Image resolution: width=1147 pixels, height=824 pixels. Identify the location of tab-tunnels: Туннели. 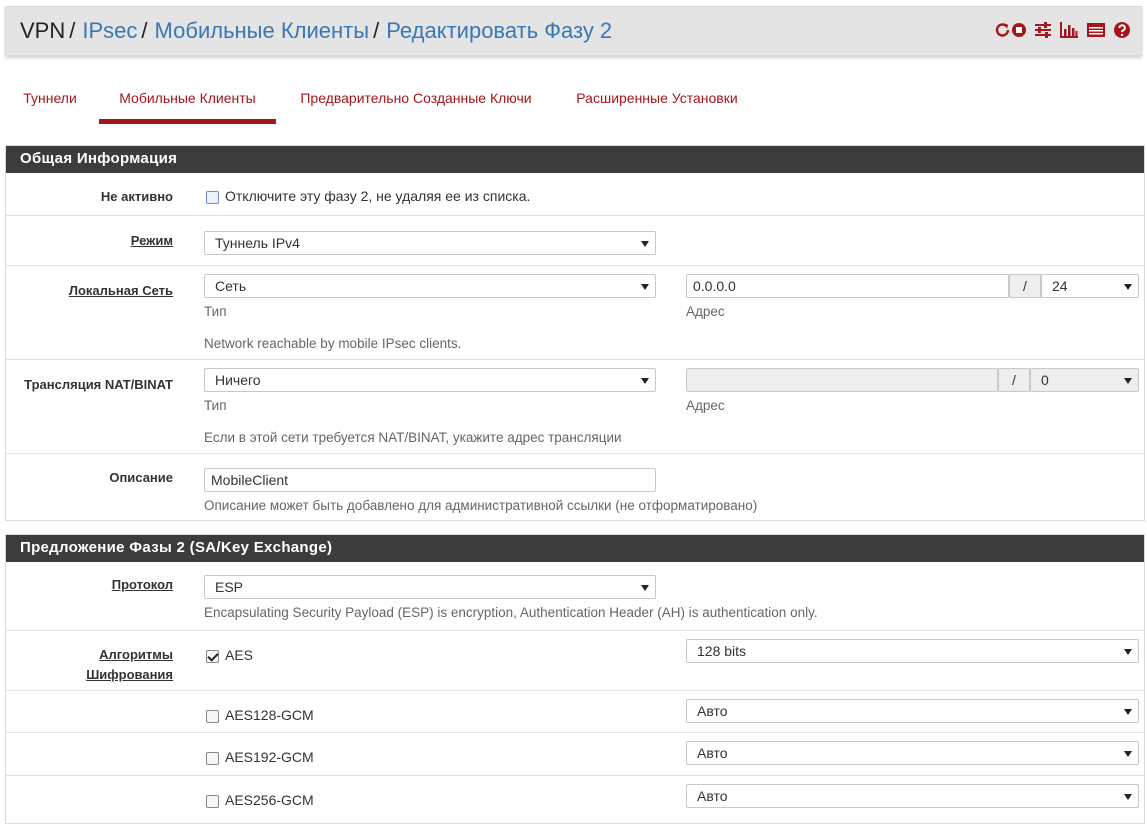
(50, 104).